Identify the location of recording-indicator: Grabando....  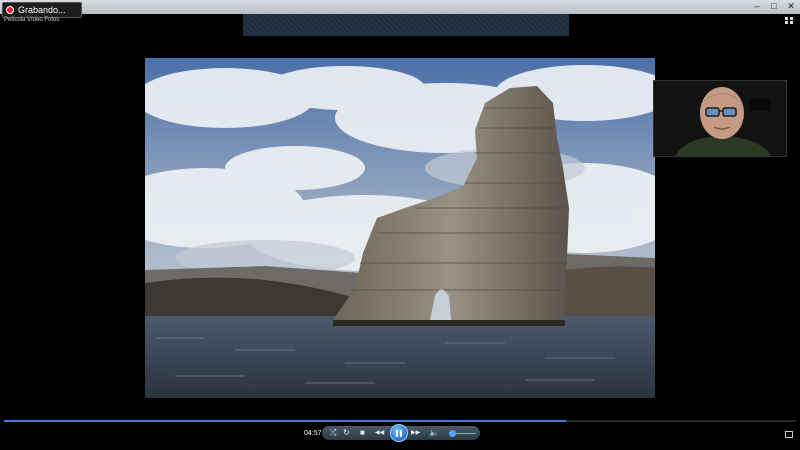
(42, 10).